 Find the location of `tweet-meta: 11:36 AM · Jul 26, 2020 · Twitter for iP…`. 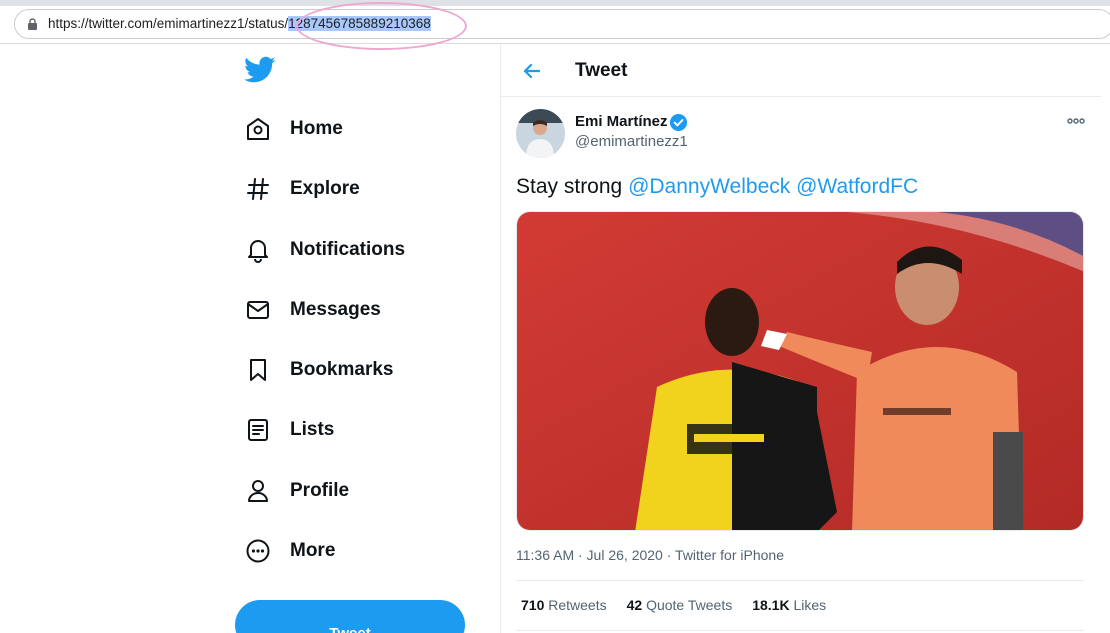

tweet-meta: 11:36 AM · Jul 26, 2020 · Twitter for iP… is located at coordinates (650, 555).